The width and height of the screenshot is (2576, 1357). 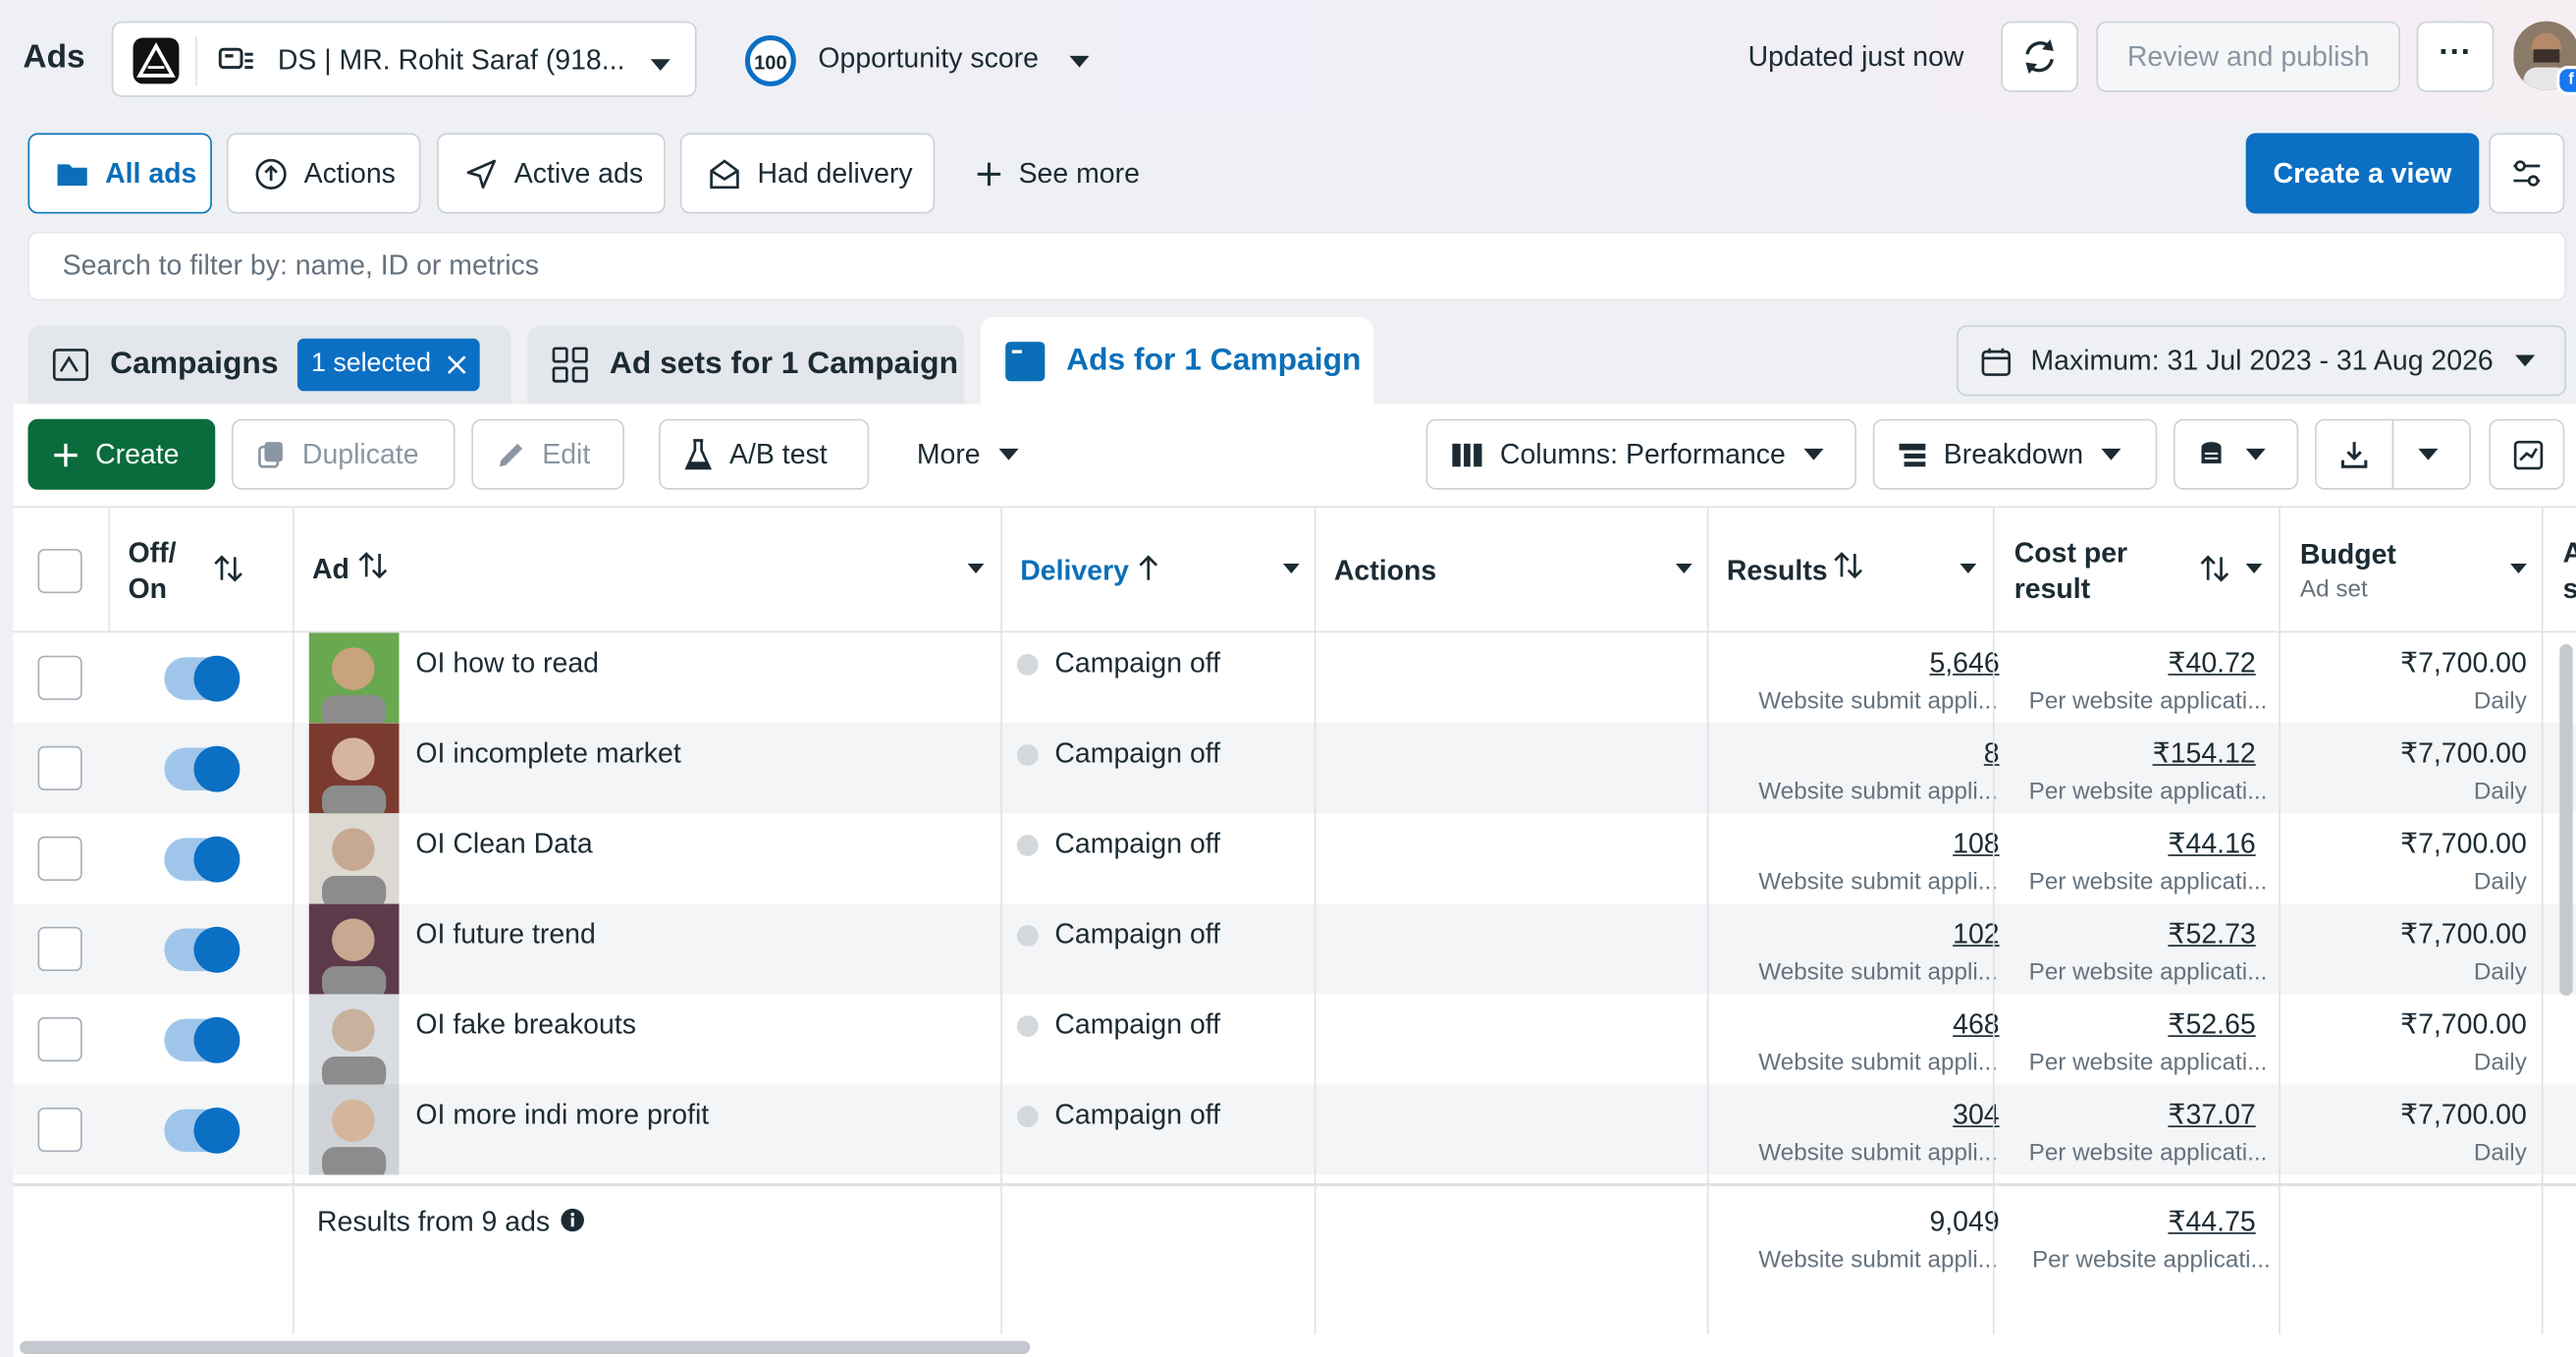 I want to click on reports-dropdown, so click(x=2236, y=454).